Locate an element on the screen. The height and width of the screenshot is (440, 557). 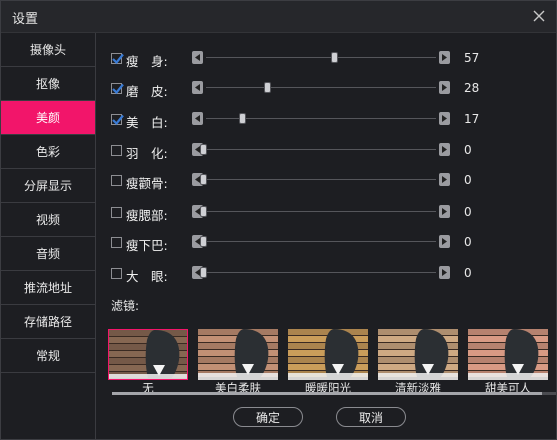
sidebar-item-beauty: 美颜 is located at coordinates (48, 118).